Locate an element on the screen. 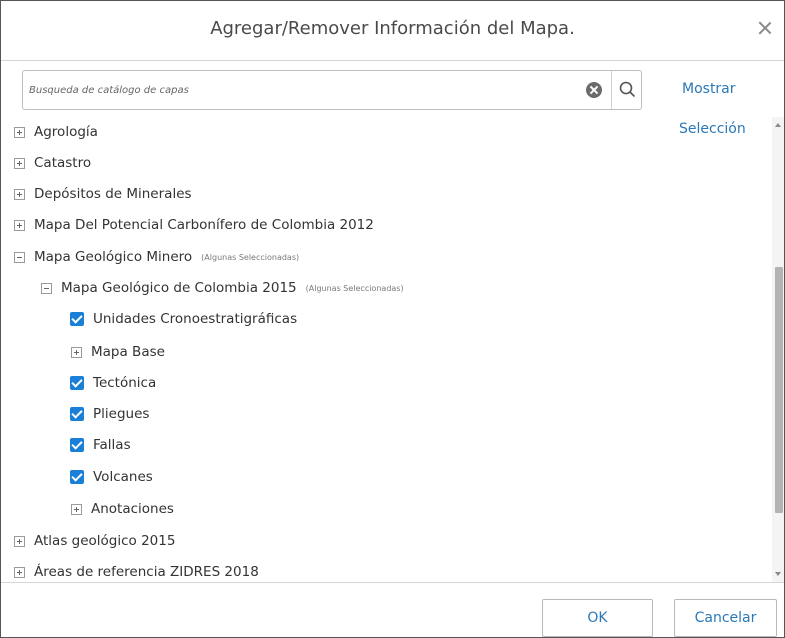 Image resolution: width=785 pixels, height=638 pixels. tree-item-label: Mapa Geológico de Colombia 2015 is located at coordinates (179, 288).